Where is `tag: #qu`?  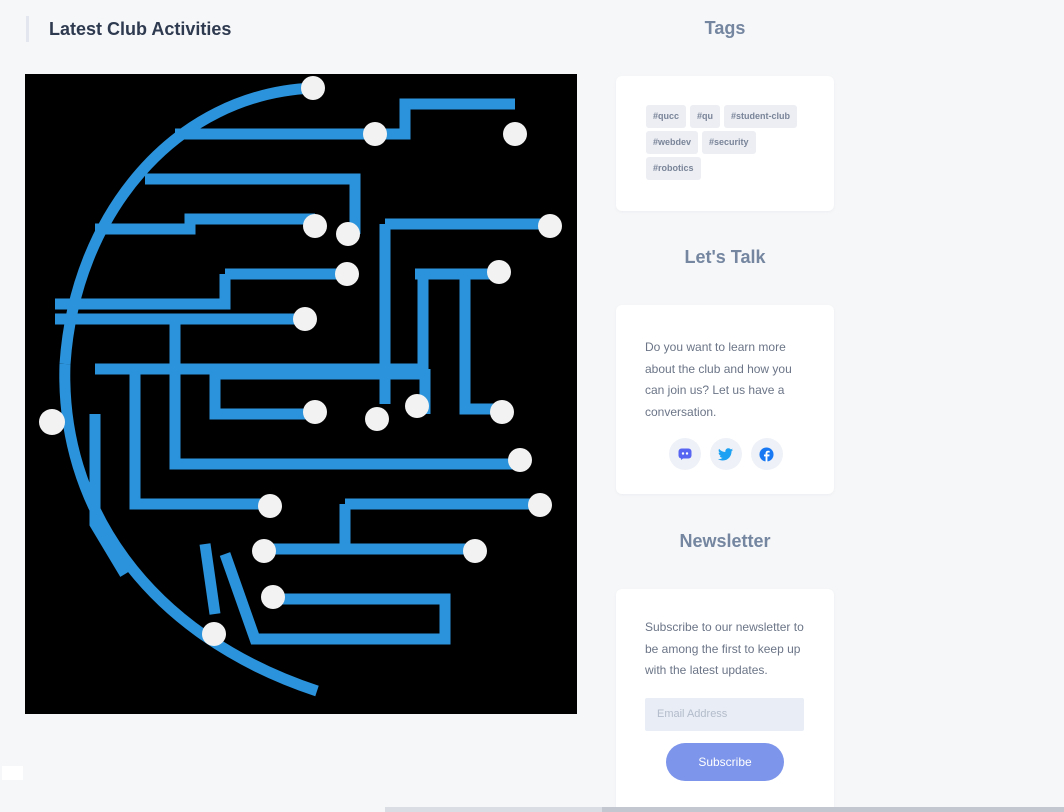 tag: #qu is located at coordinates (705, 116).